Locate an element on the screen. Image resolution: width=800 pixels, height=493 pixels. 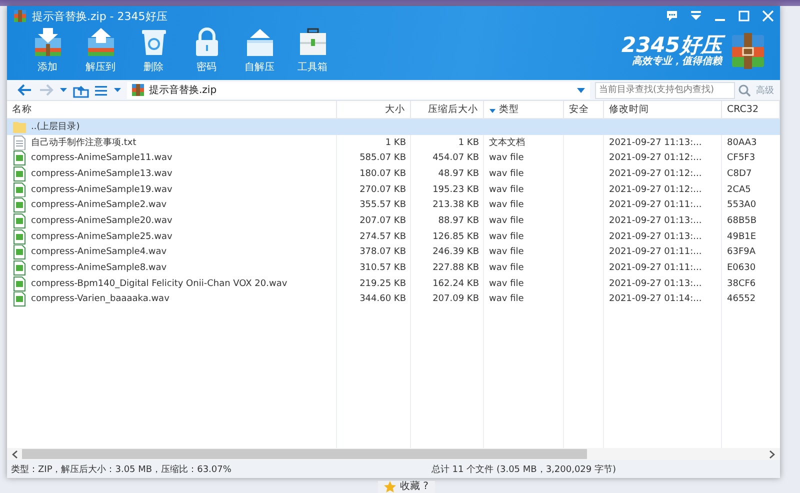
table-cell: 378.07 KB is located at coordinates (383, 252).